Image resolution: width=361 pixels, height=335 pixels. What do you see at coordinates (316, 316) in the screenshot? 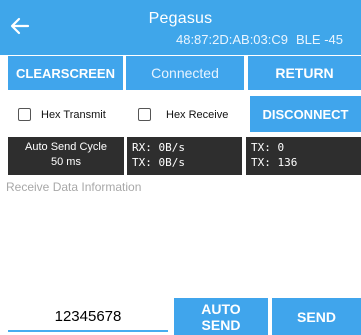
I see `send-button: SEND` at bounding box center [316, 316].